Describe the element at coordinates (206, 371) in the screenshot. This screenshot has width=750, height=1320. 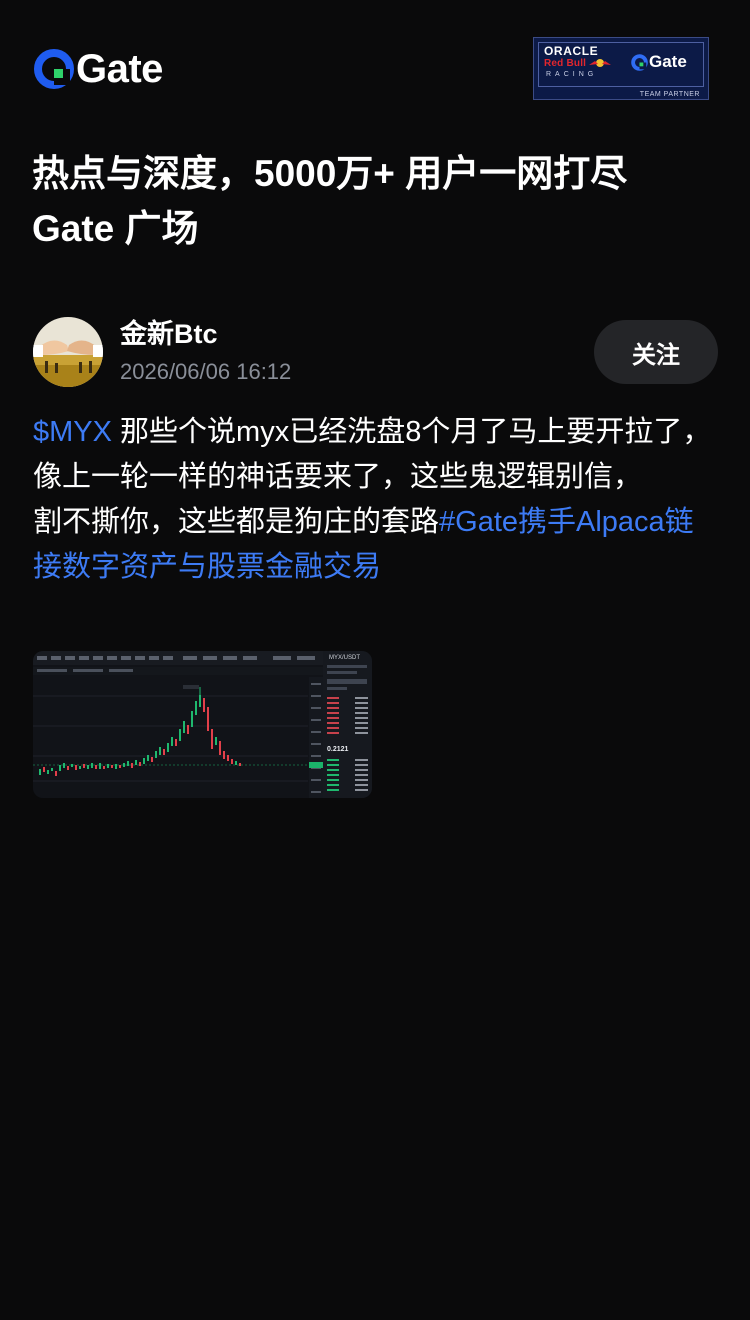
I see `post-timestamp: 2026/06/06 16:12` at that location.